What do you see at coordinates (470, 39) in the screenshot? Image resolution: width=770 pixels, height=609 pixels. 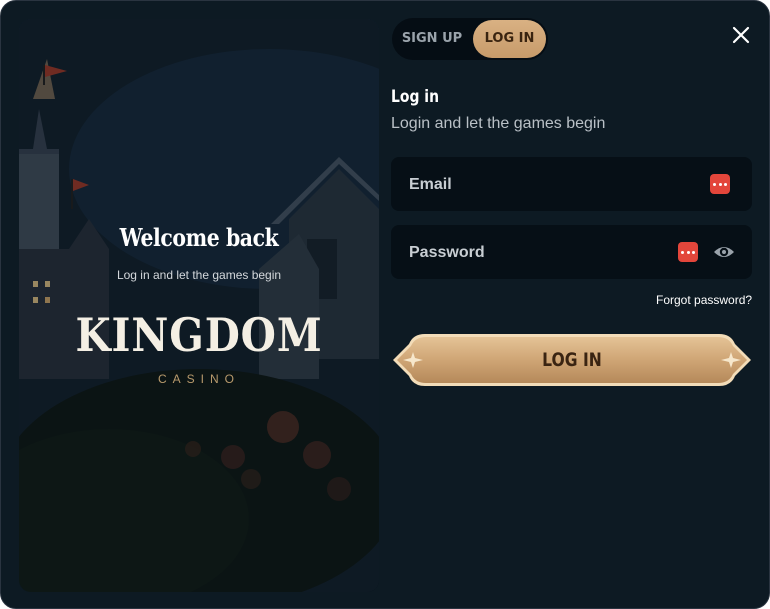 I see `auth-tabs: SIGN UP LOG IN` at bounding box center [470, 39].